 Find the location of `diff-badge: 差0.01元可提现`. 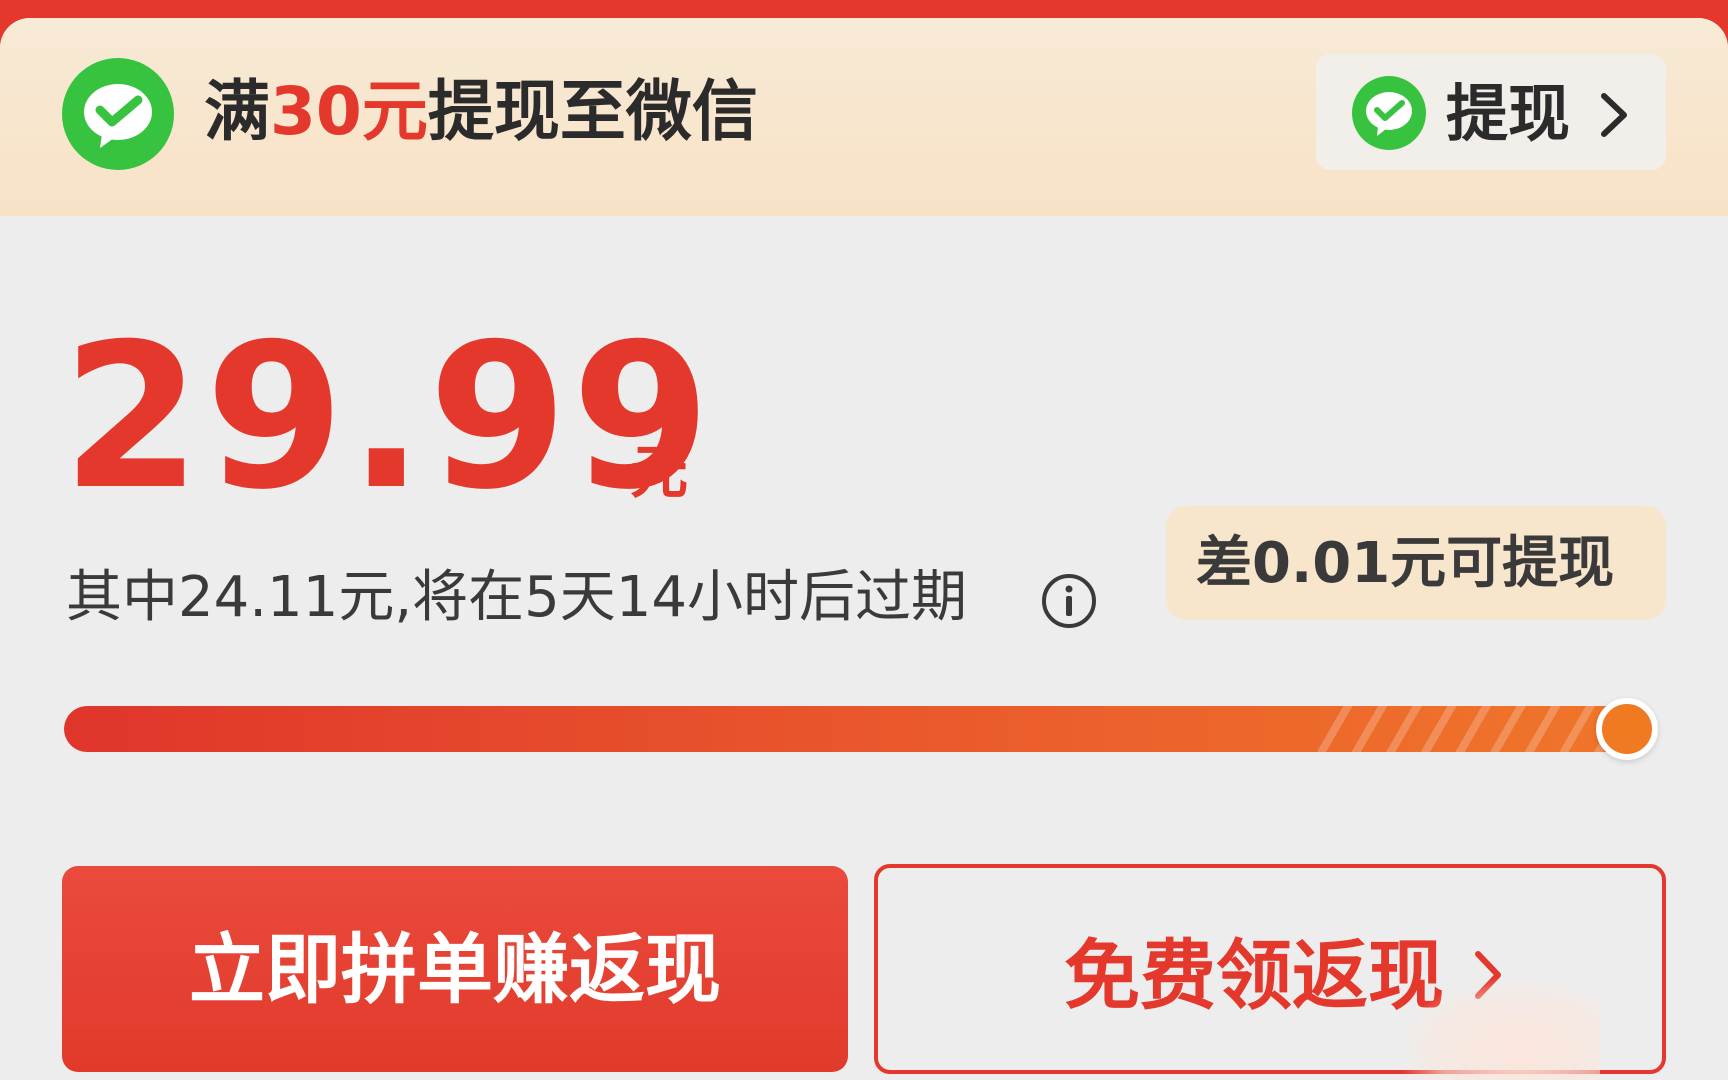

diff-badge: 差0.01元可提现 is located at coordinates (1416, 563).